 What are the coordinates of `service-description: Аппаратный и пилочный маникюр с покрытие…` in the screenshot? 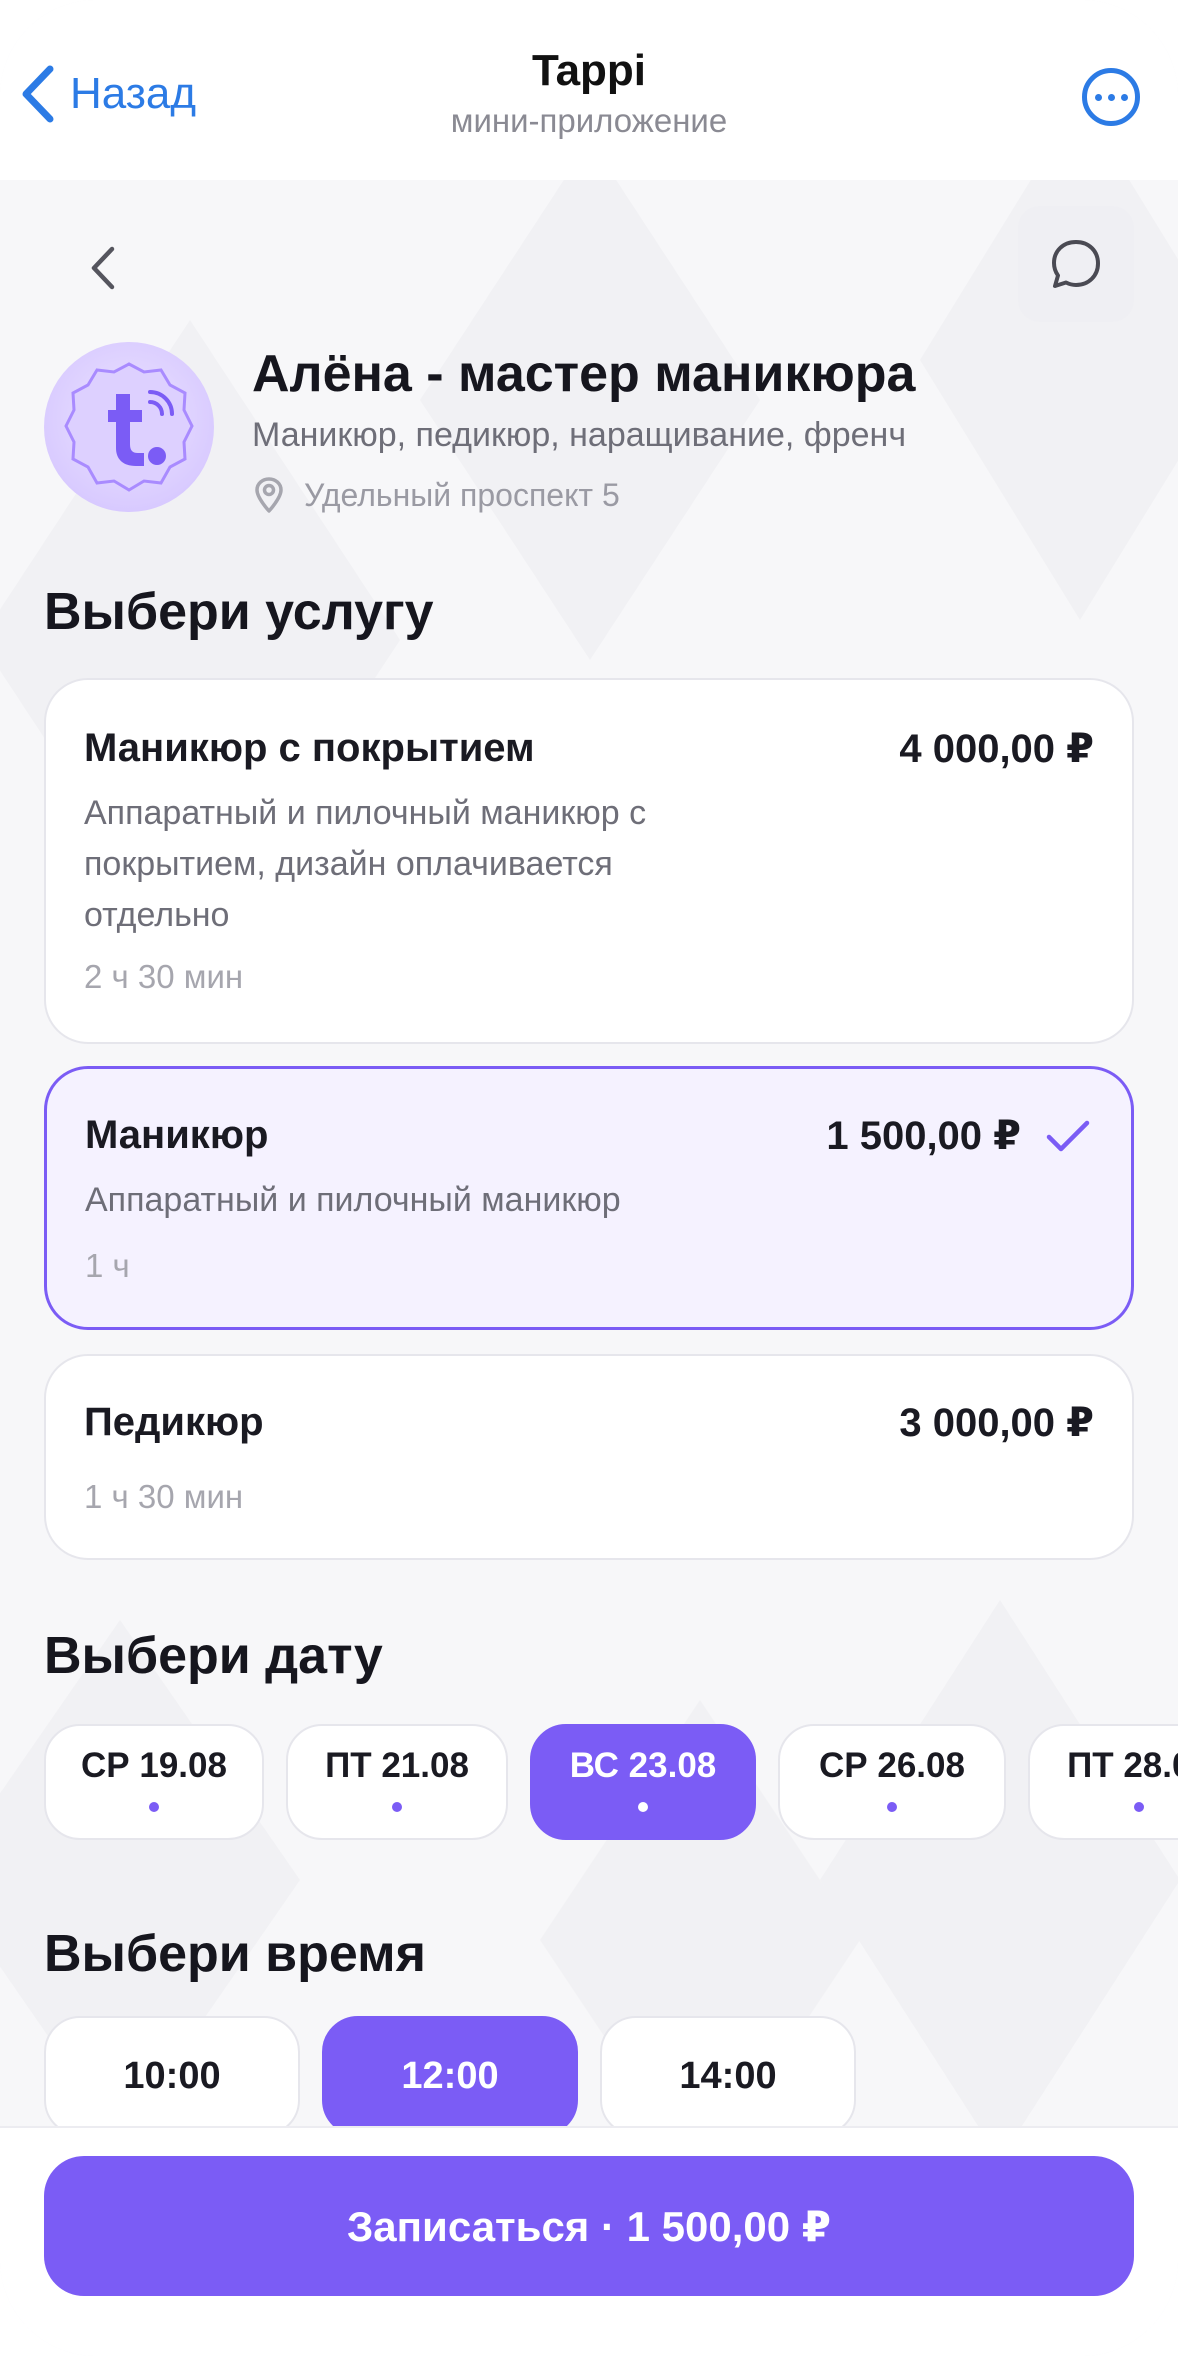 It's located at (365, 864).